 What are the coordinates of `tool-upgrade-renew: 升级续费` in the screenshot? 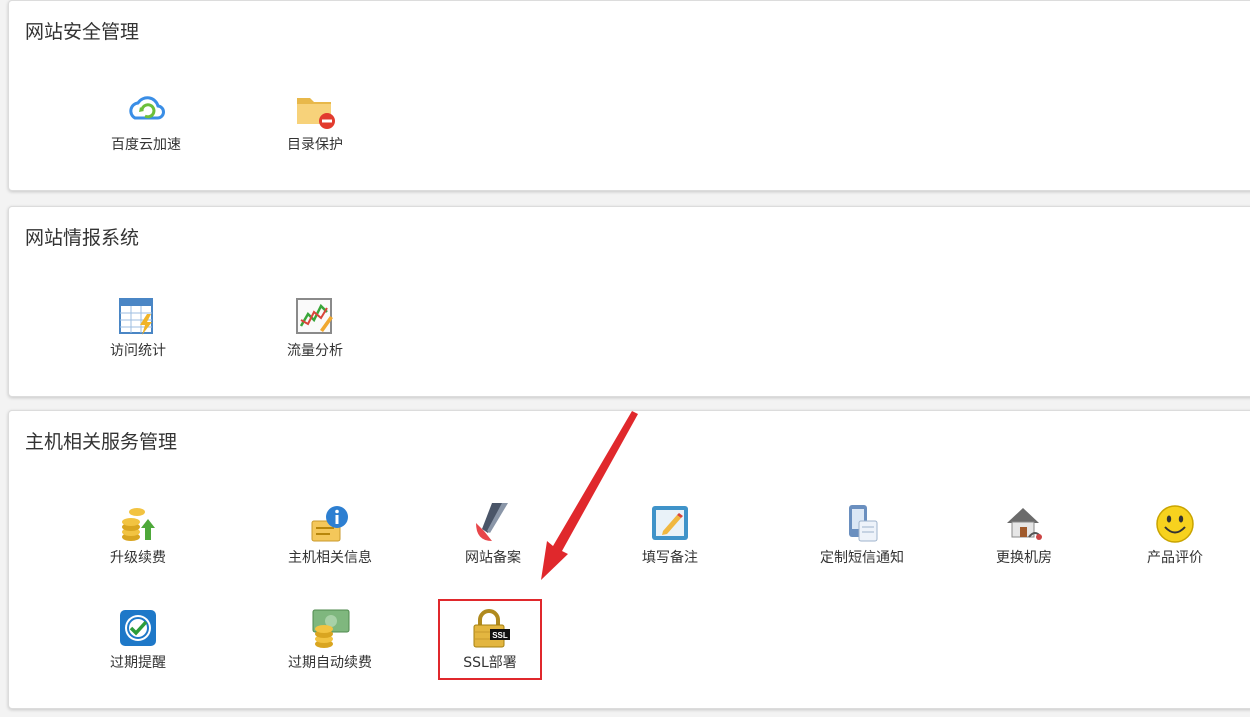 It's located at (138, 543).